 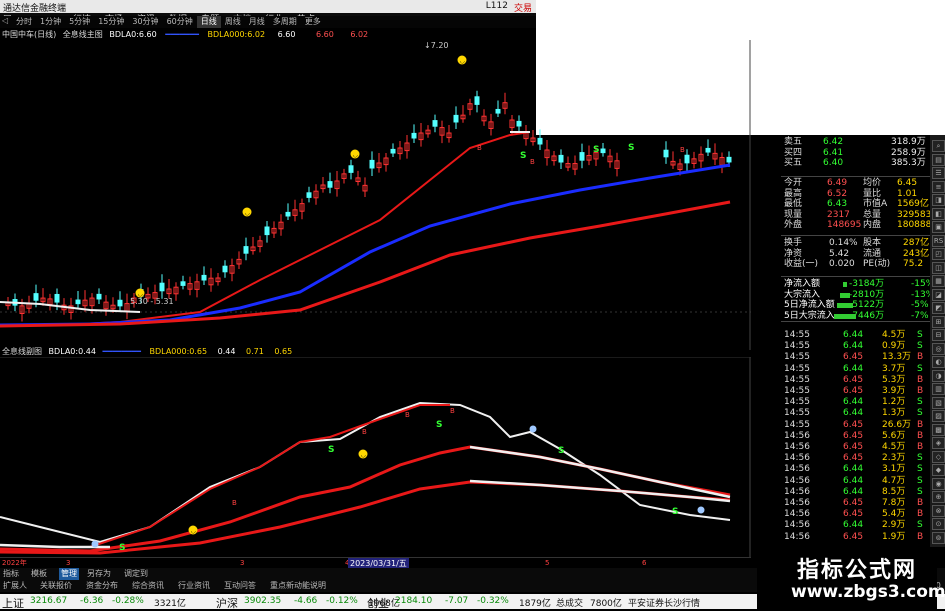 I want to click on tick-side: B, so click(x=920, y=536).